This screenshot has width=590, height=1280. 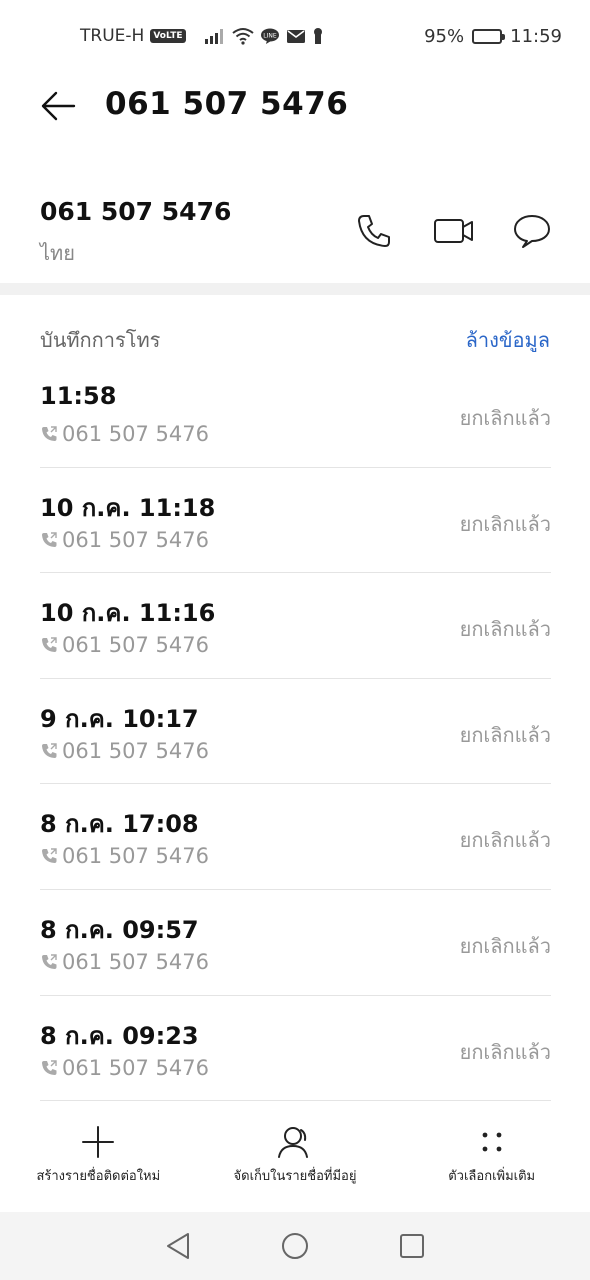 I want to click on plus-icon, so click(x=98, y=1142).